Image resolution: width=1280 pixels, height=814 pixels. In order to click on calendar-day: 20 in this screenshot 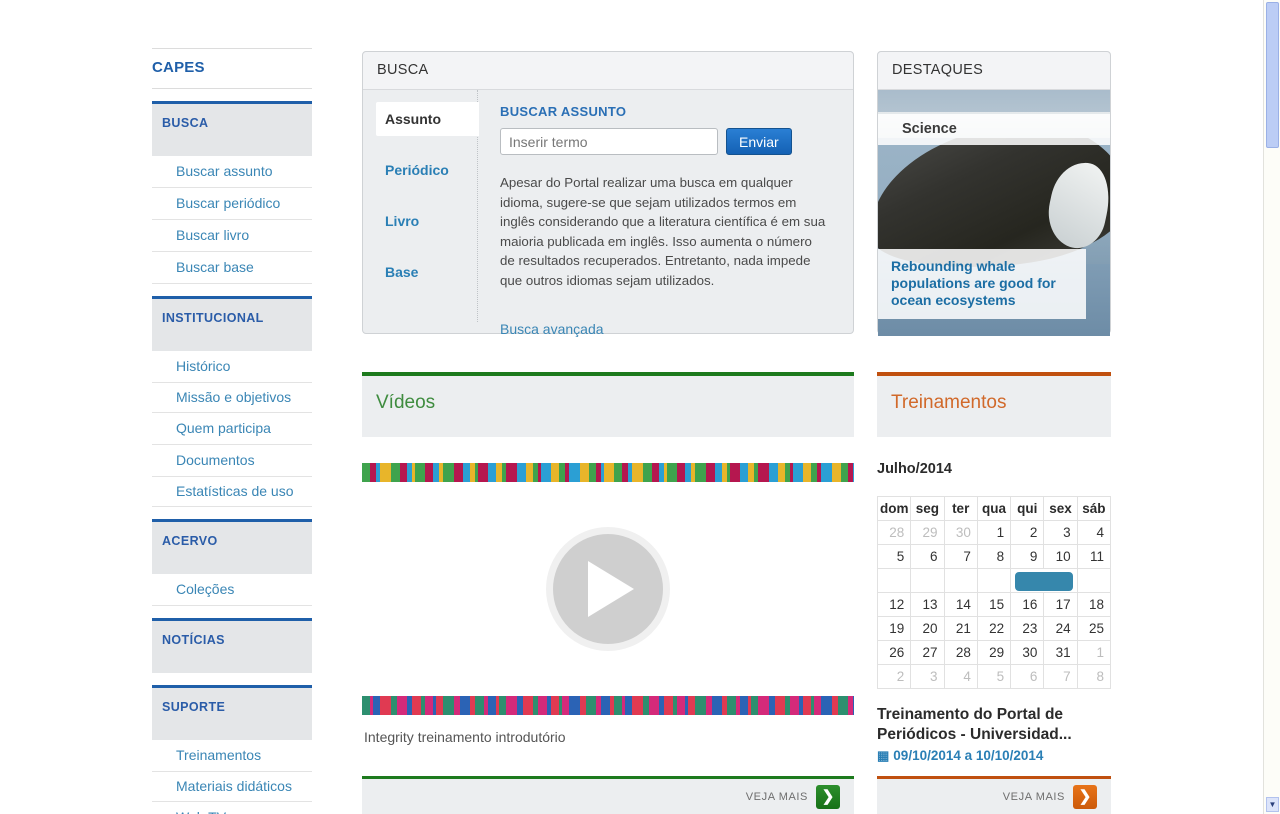, I will do `click(927, 628)`.